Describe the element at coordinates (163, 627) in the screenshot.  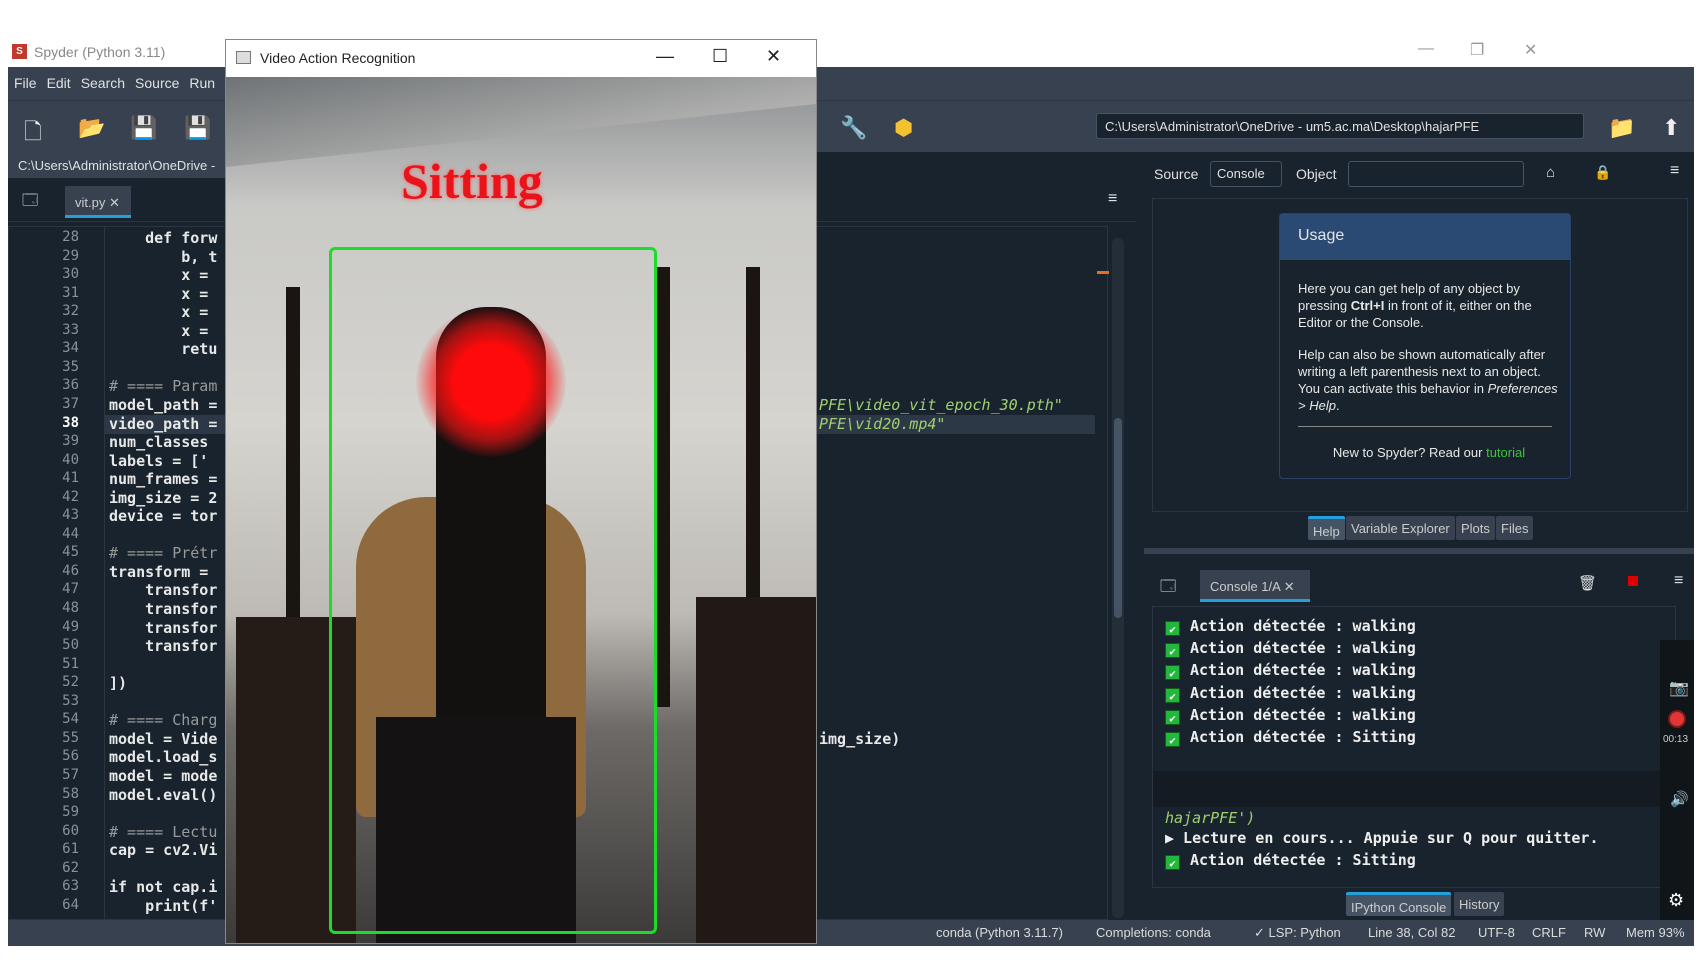
I see `code-line: transfor` at that location.